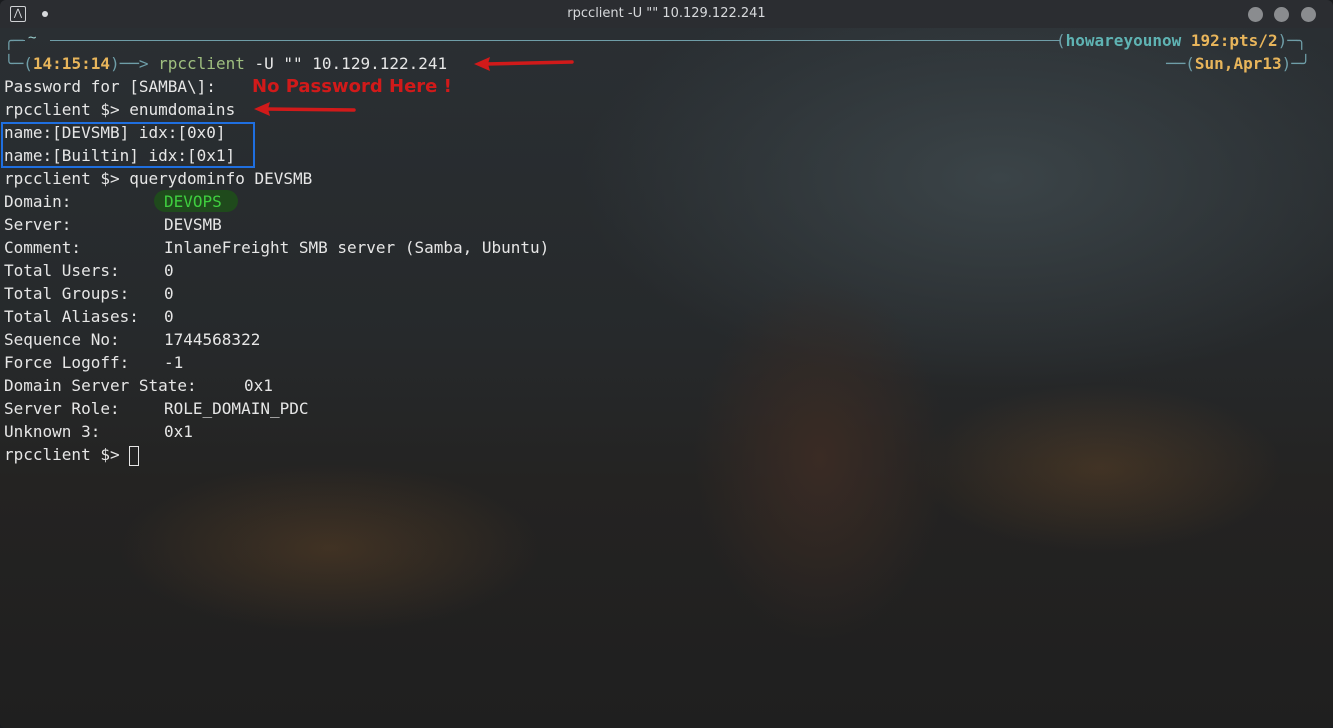  I want to click on prompt-right-bottom: ──(Sun,Apr13)─╯, so click(1238, 63).